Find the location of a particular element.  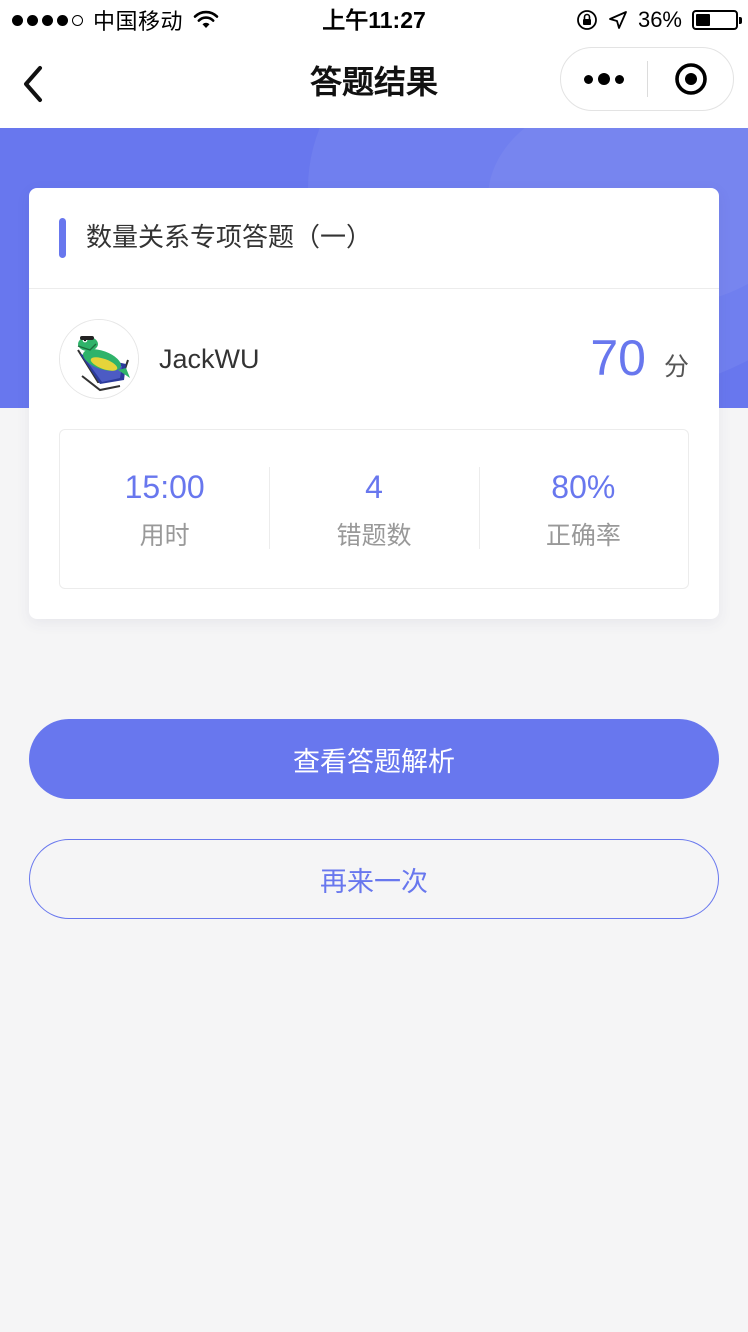

username: JackWU is located at coordinates (209, 359).